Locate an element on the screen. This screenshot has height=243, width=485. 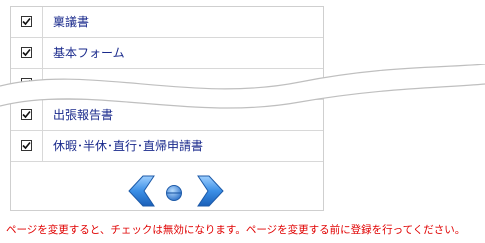
list-item: 休暇･半休･直行･直帰申請書 is located at coordinates (167, 146).